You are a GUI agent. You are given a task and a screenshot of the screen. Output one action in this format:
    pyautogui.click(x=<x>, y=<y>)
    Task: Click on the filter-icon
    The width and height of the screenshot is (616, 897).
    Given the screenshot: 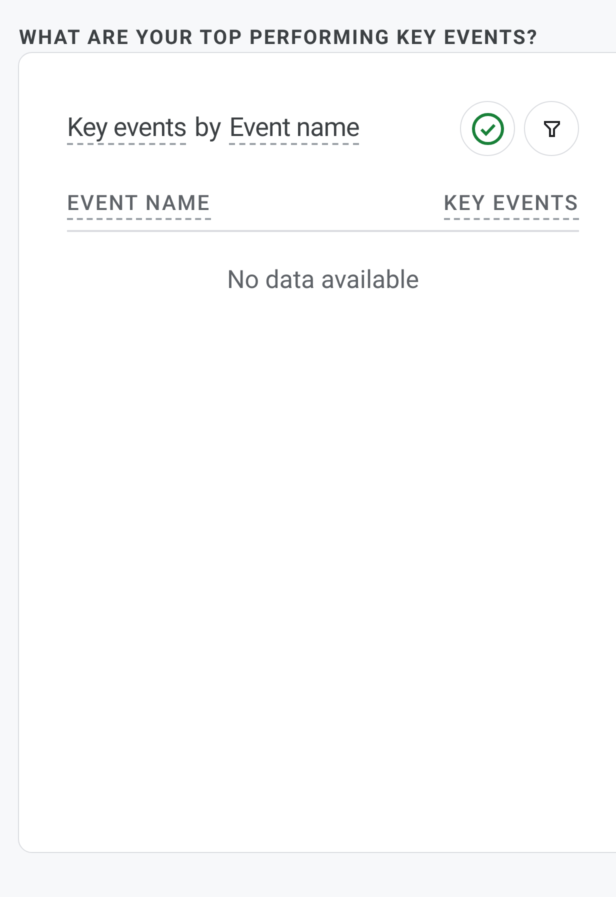 What is the action you would take?
    pyautogui.click(x=551, y=129)
    